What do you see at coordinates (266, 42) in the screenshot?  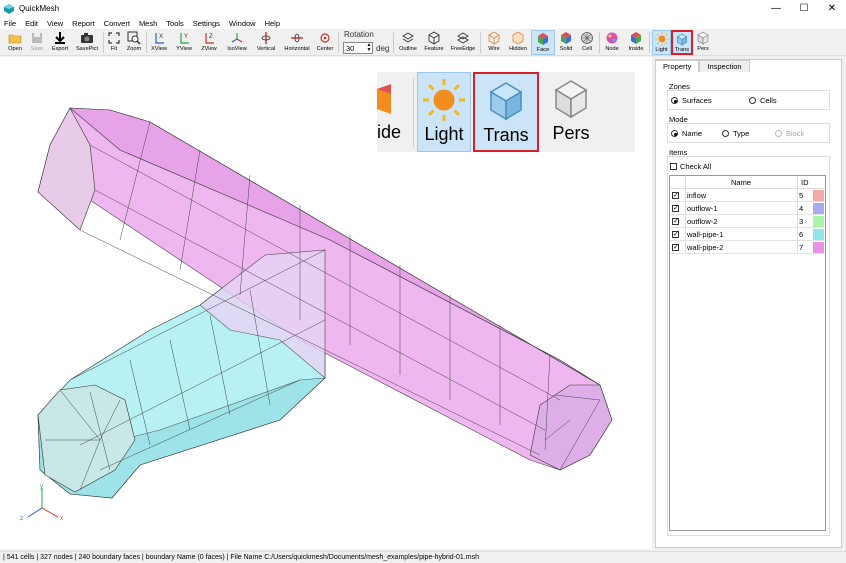 I see `vertical-button: Vertical` at bounding box center [266, 42].